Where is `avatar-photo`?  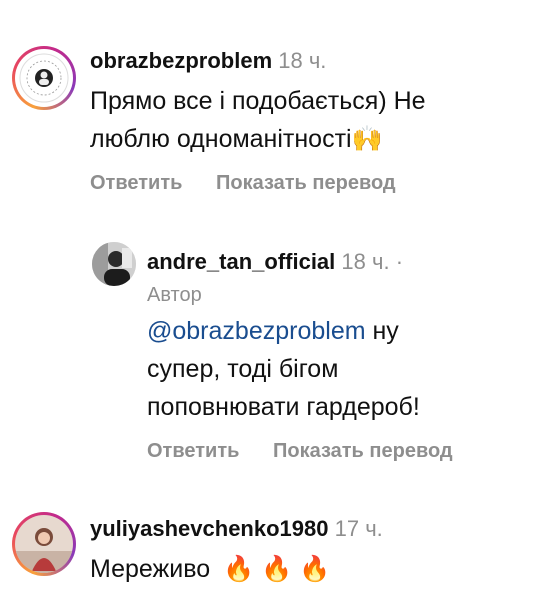 avatar-photo is located at coordinates (44, 544).